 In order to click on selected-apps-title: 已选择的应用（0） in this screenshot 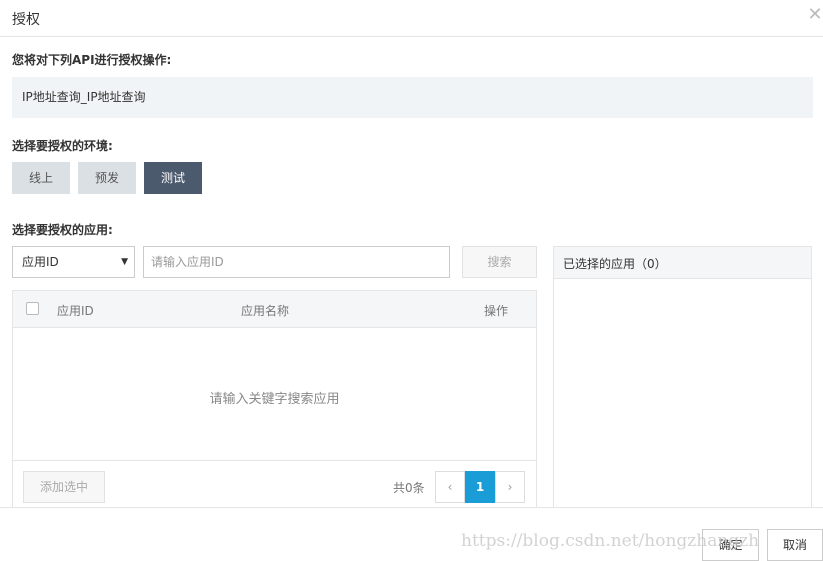, I will do `click(682, 263)`.